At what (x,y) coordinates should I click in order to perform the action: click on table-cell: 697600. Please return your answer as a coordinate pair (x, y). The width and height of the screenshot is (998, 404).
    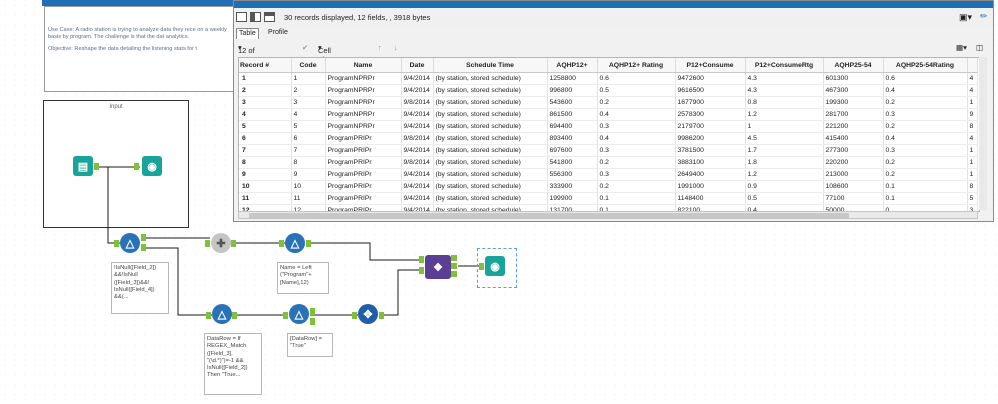
    Looking at the image, I should click on (572, 150).